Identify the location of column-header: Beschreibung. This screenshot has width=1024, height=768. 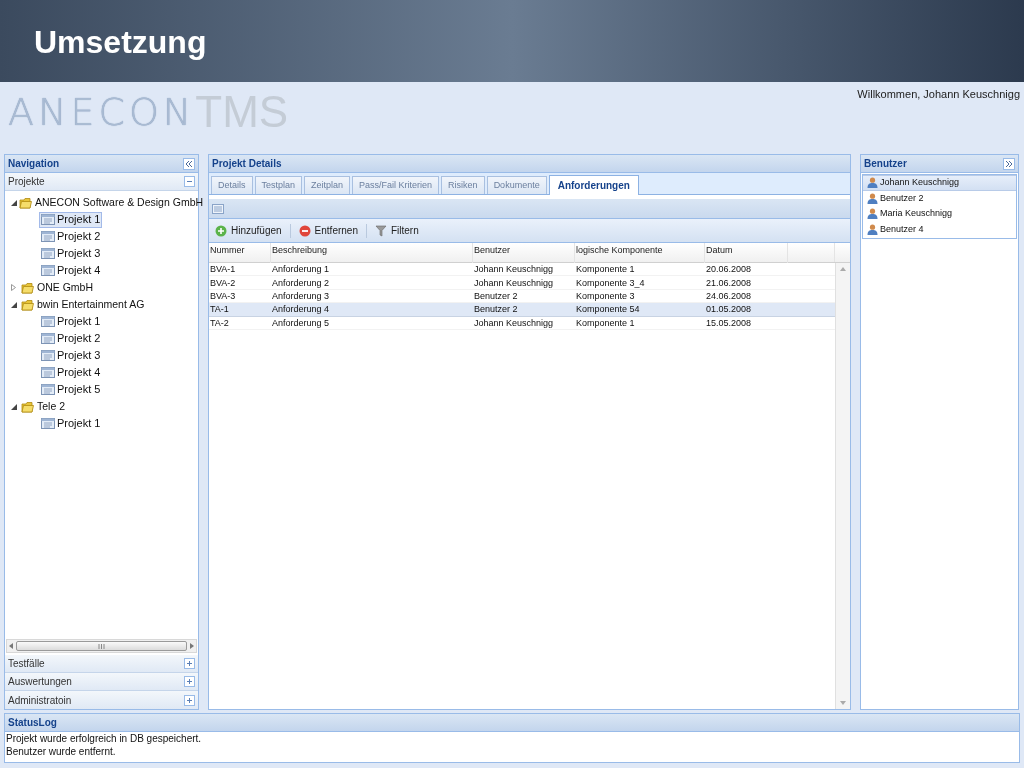
(372, 253).